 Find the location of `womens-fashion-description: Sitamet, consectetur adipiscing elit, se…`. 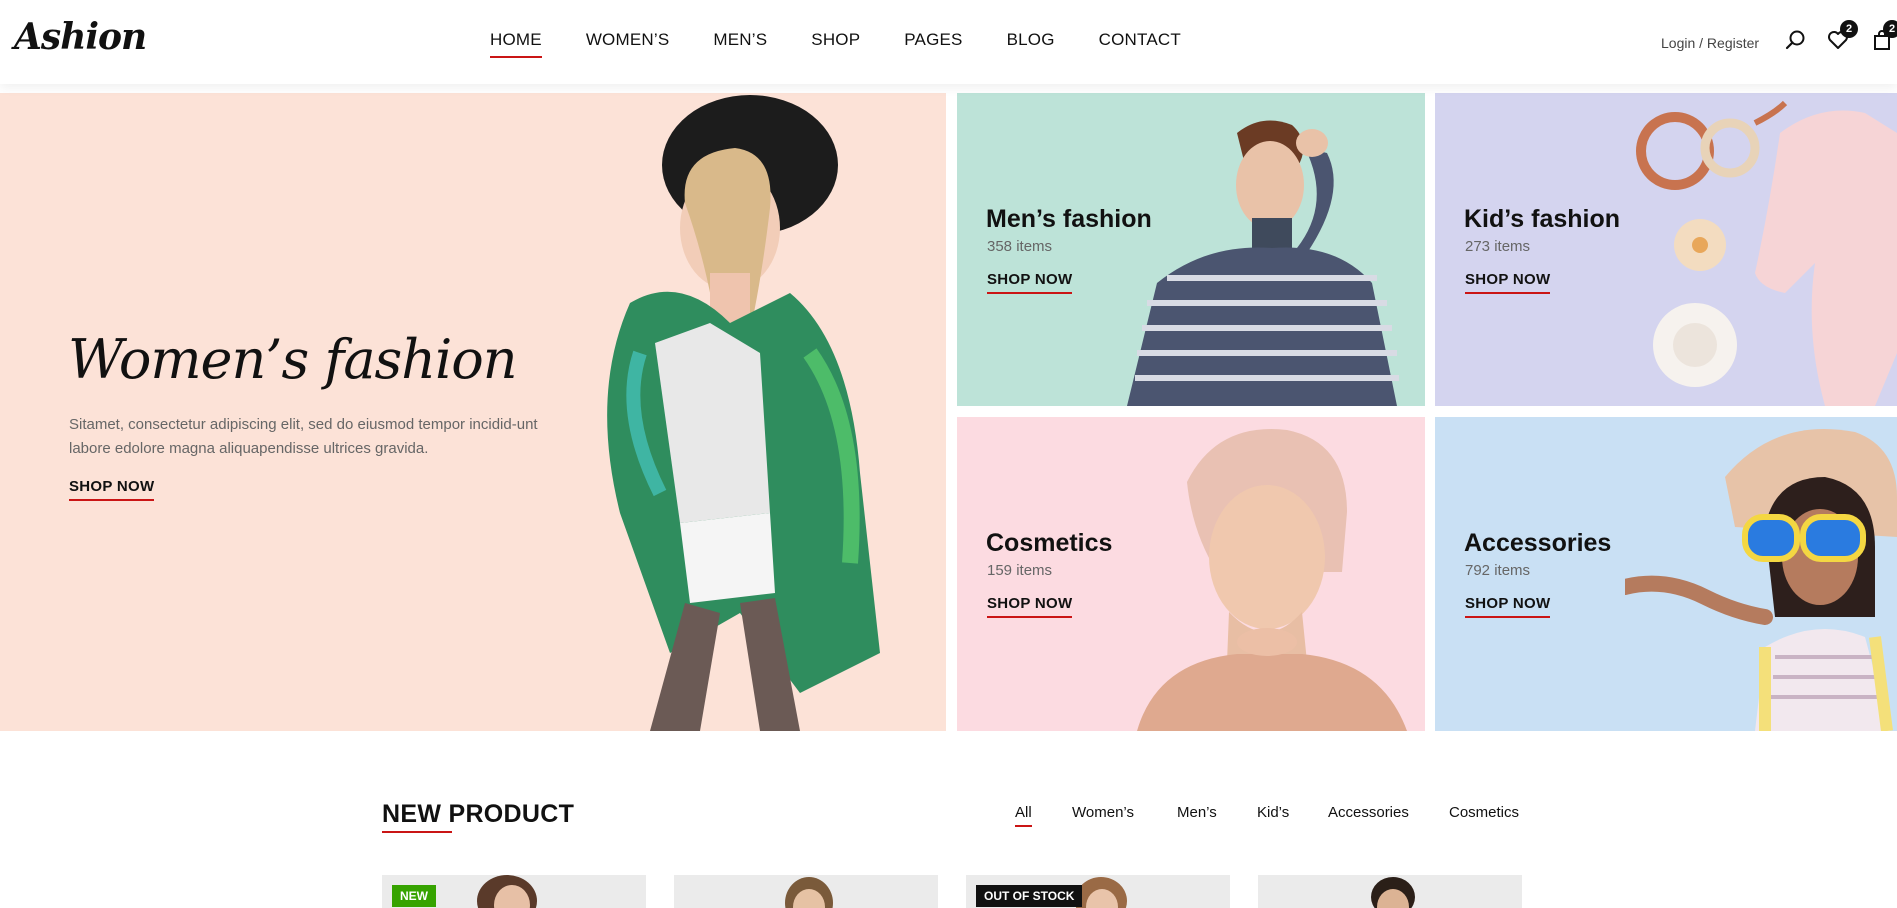

womens-fashion-description: Sitamet, consectetur adipiscing elit, se… is located at coordinates (303, 436).